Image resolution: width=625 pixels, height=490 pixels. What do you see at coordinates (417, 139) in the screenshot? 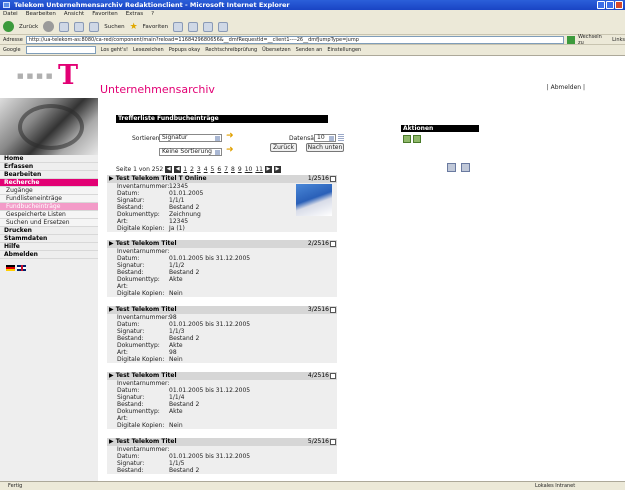
I see `import-icon` at bounding box center [417, 139].